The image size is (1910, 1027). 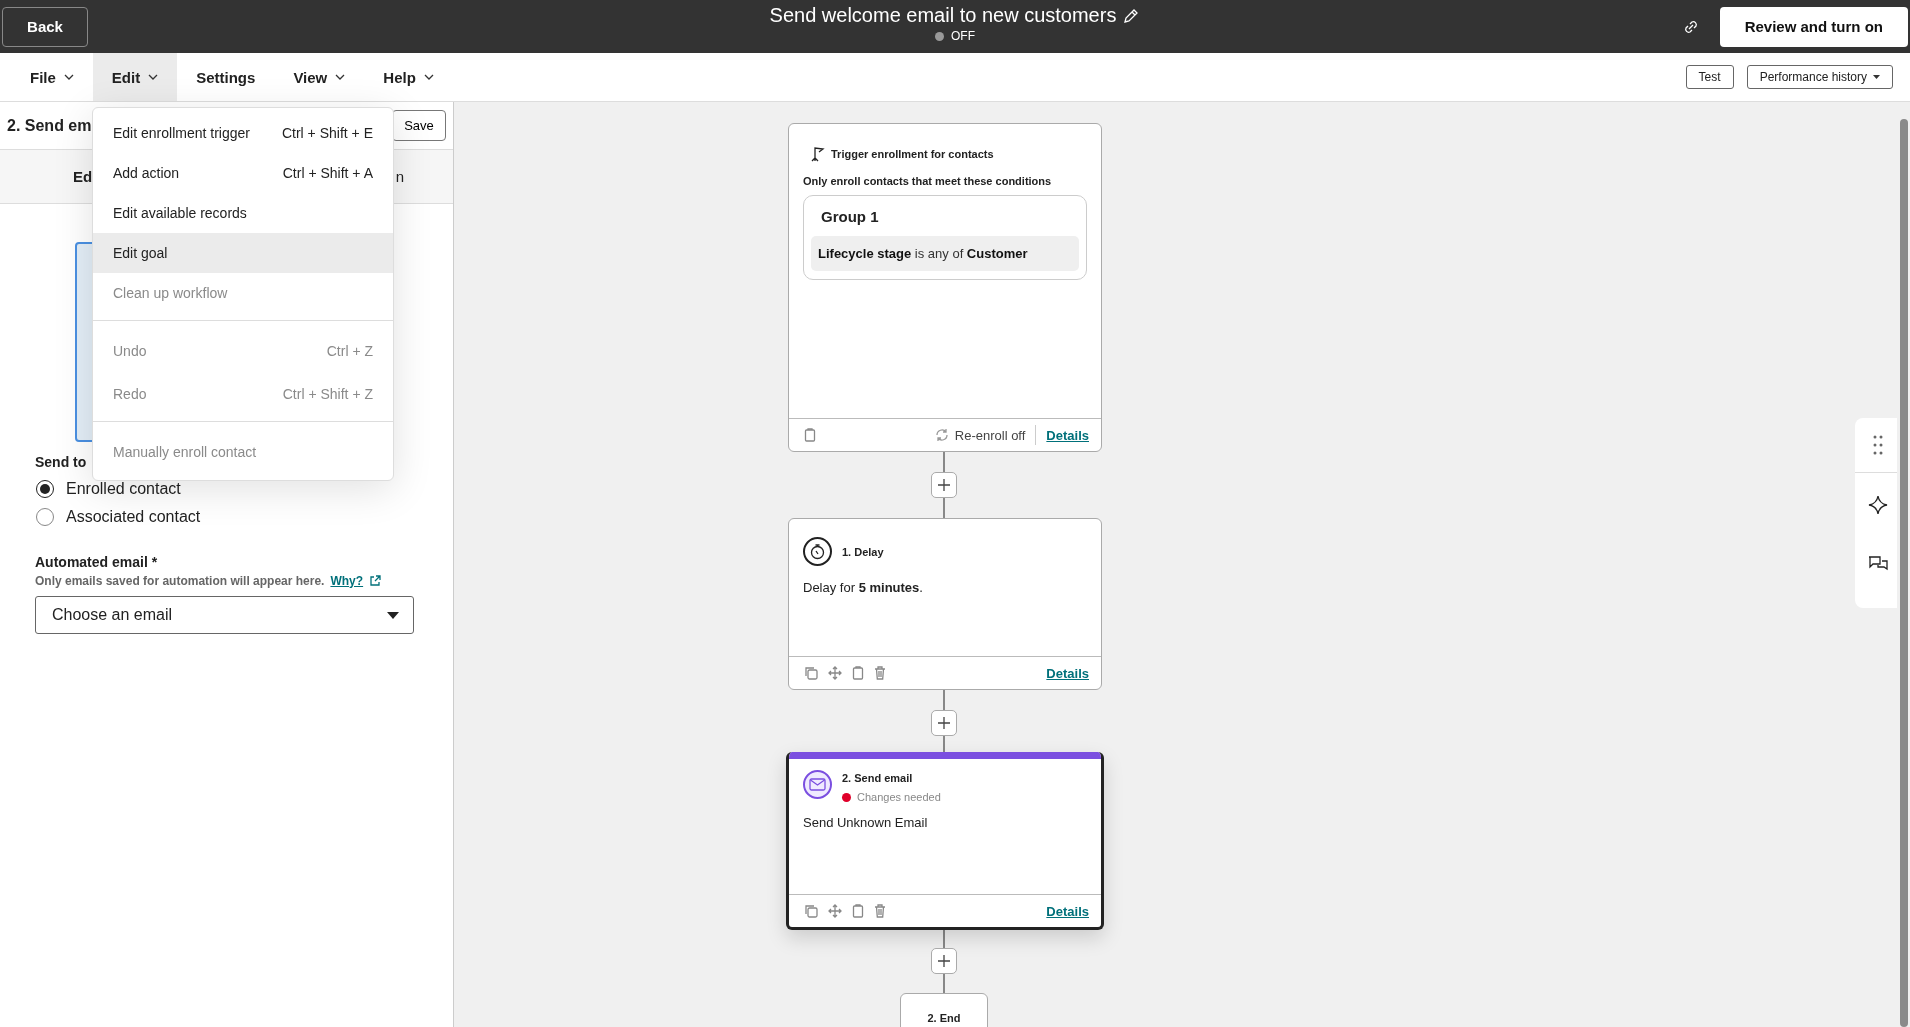 I want to click on menu-item: Add action Ctrl + Shift + A, so click(x=243, y=173).